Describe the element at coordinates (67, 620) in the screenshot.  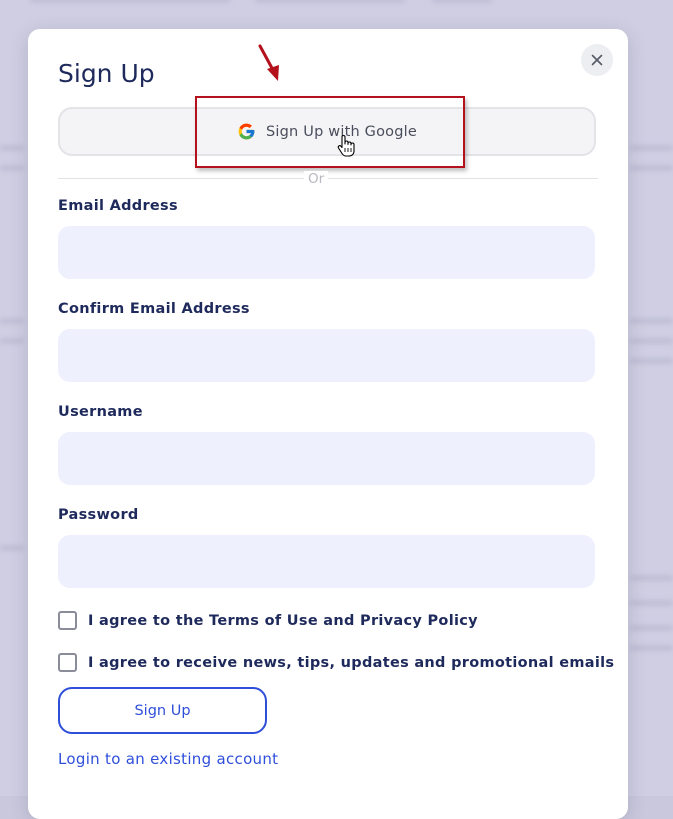
I see `terms-checkbox` at that location.